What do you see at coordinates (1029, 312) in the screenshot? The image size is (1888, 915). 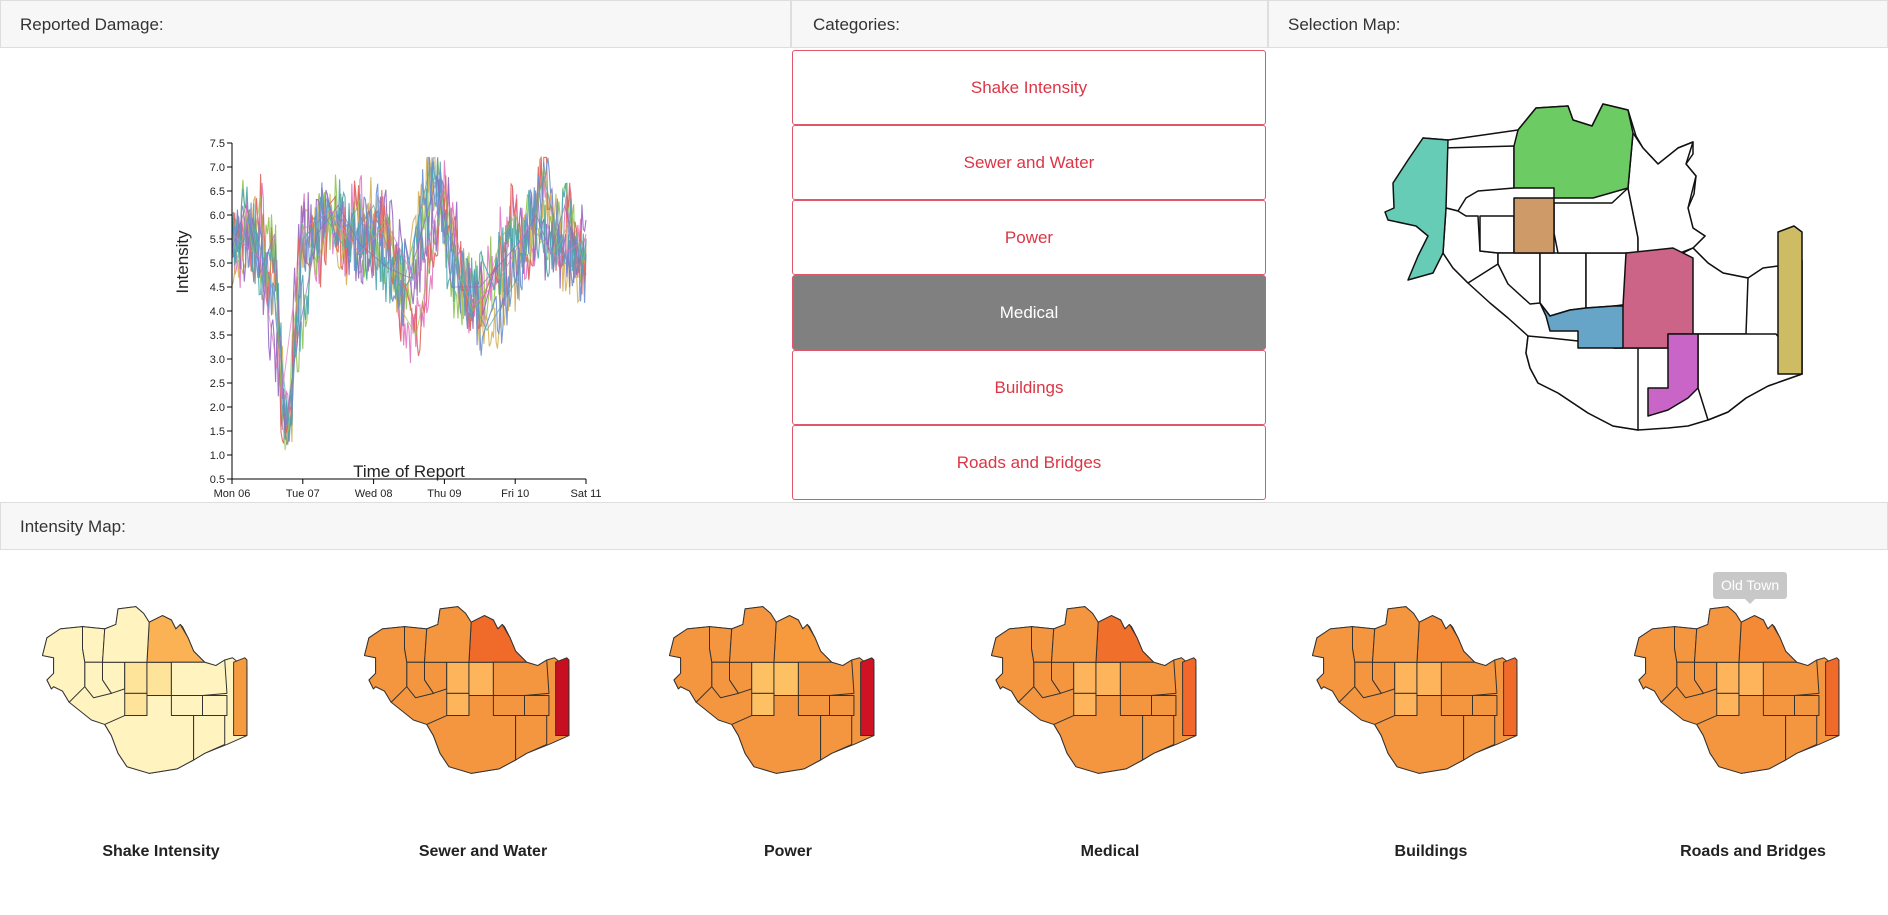 I see `category-medical-button: Medical` at bounding box center [1029, 312].